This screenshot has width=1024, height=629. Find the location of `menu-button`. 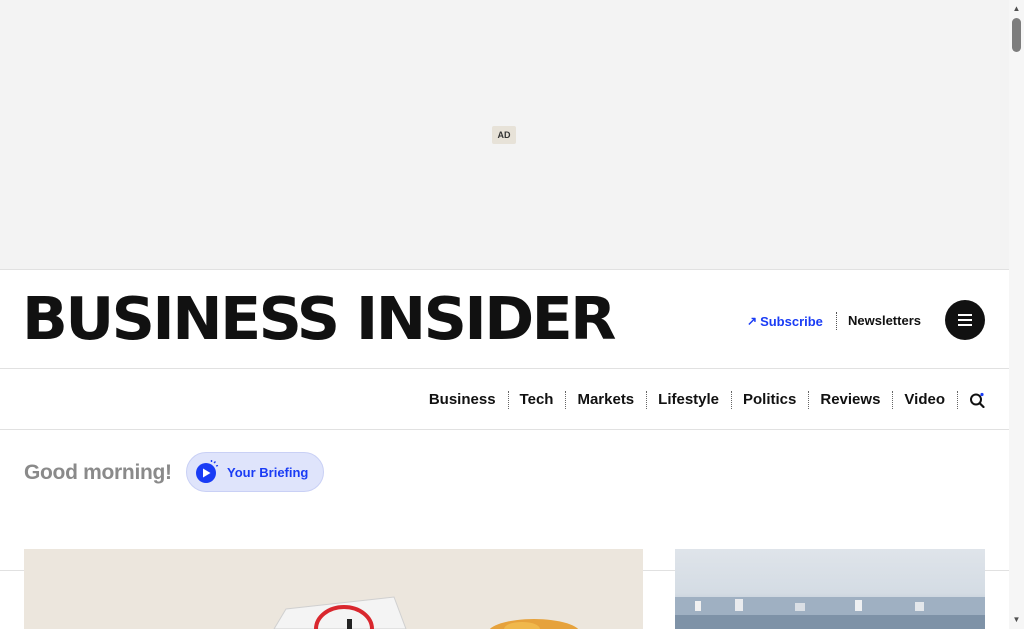

menu-button is located at coordinates (965, 320).